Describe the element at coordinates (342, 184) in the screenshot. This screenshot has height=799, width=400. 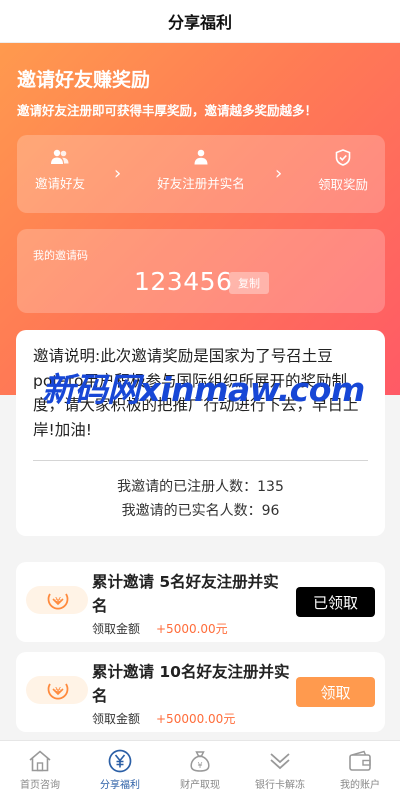
I see `step-label: 领取奖励` at that location.